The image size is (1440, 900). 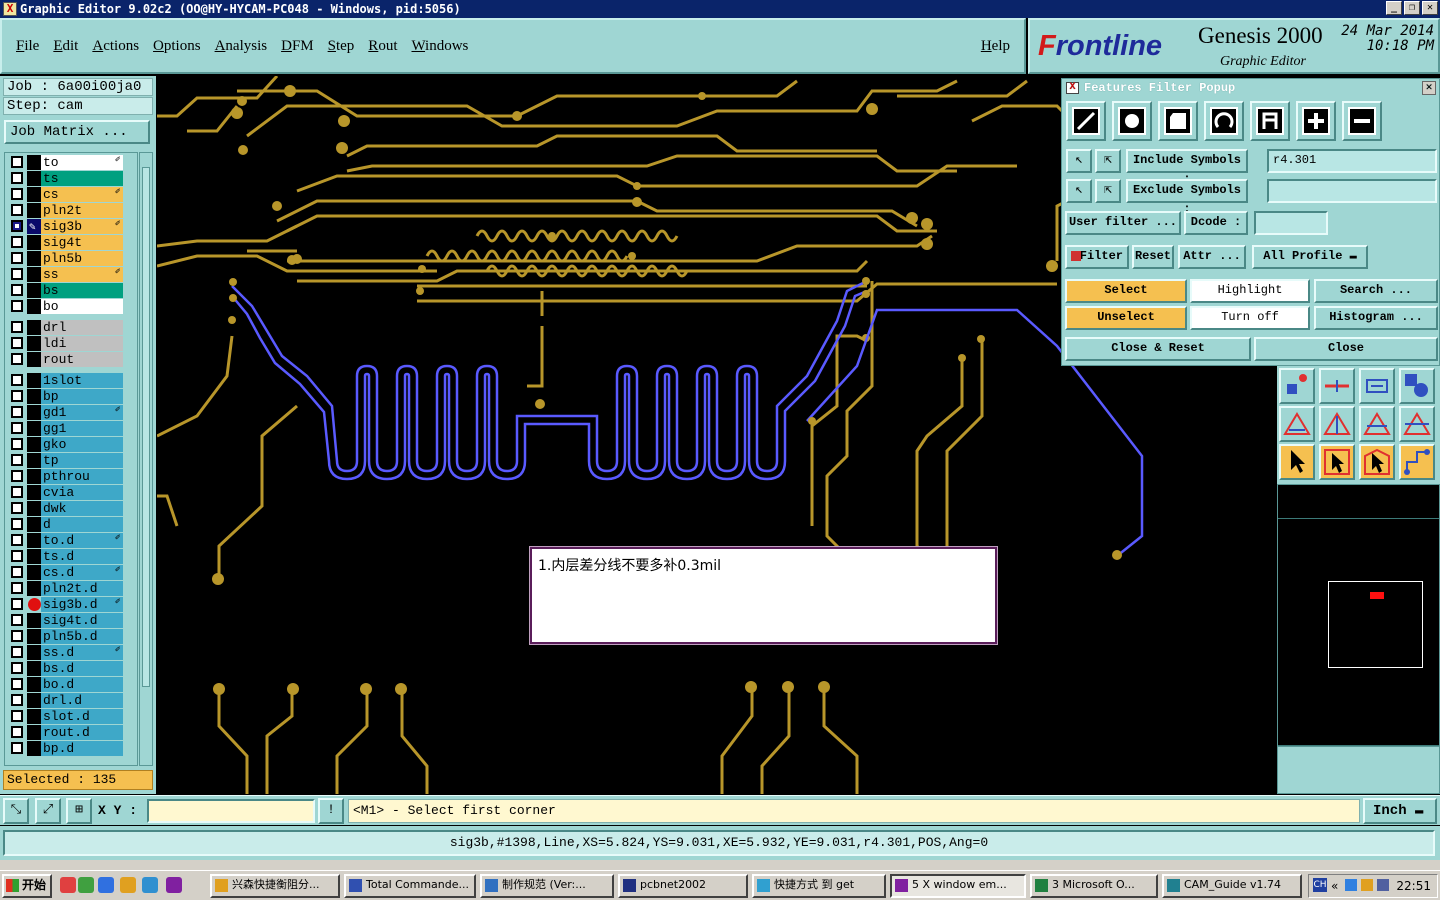 What do you see at coordinates (231, 811) in the screenshot?
I see `xy-input` at bounding box center [231, 811].